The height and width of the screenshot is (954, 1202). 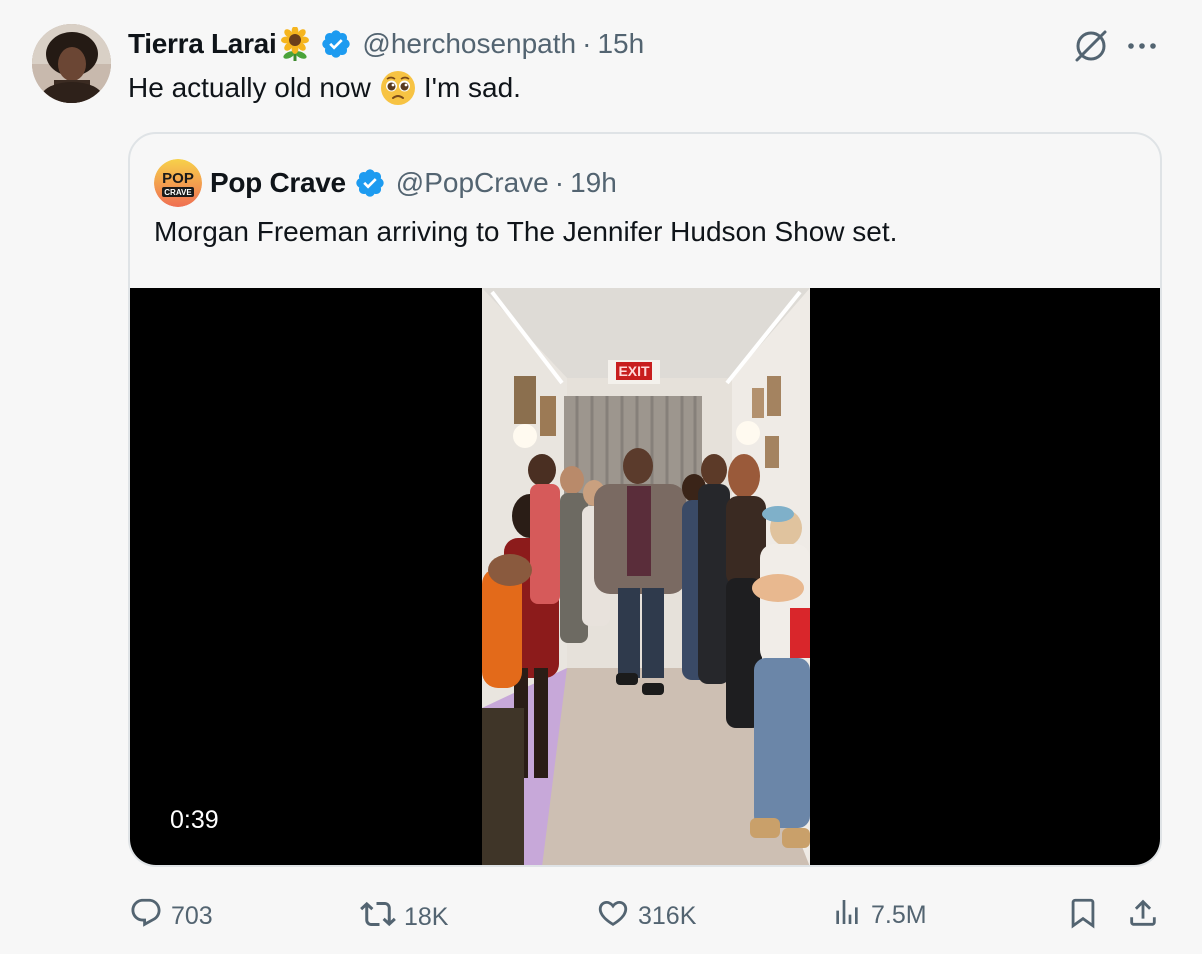 What do you see at coordinates (178, 192) in the screenshot?
I see `pop-crave-logo-bottom: CRAVE` at bounding box center [178, 192].